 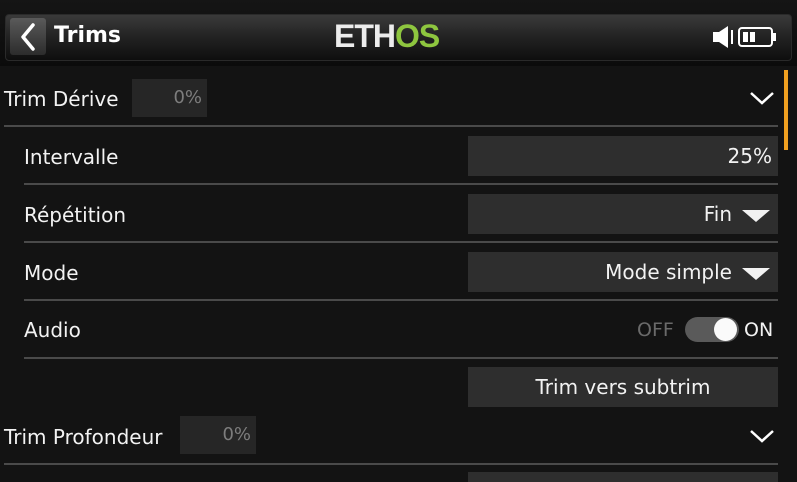 I want to click on interval-field: 25%, so click(x=623, y=156).